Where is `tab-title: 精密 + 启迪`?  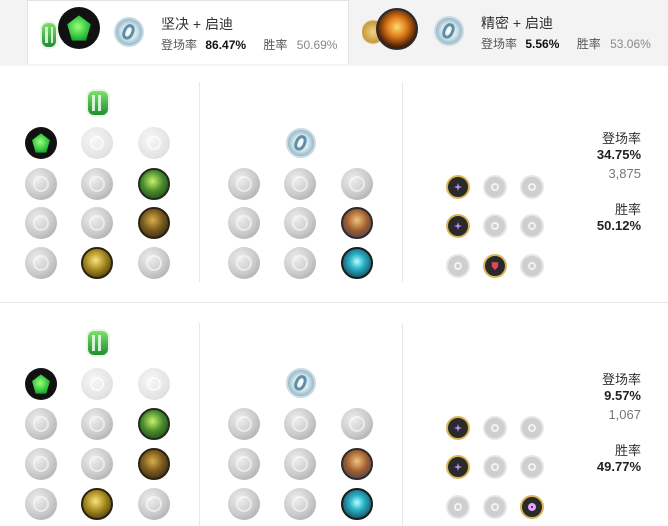
tab-title: 精密 + 启迪 is located at coordinates (517, 23).